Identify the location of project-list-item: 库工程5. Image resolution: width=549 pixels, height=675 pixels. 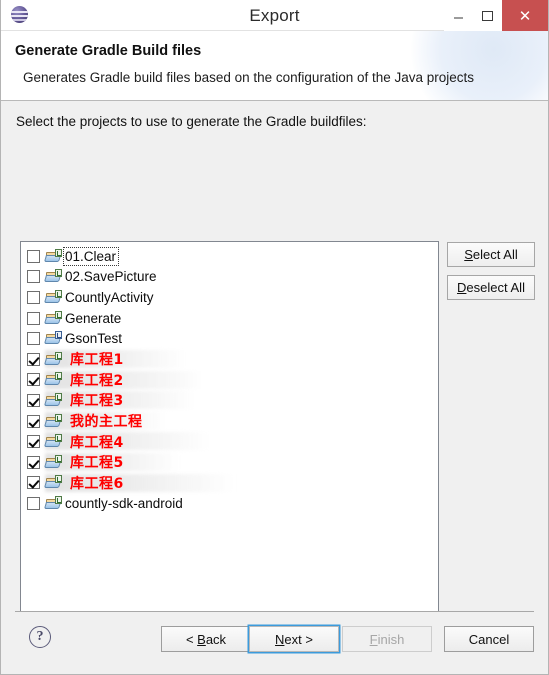
(229, 462).